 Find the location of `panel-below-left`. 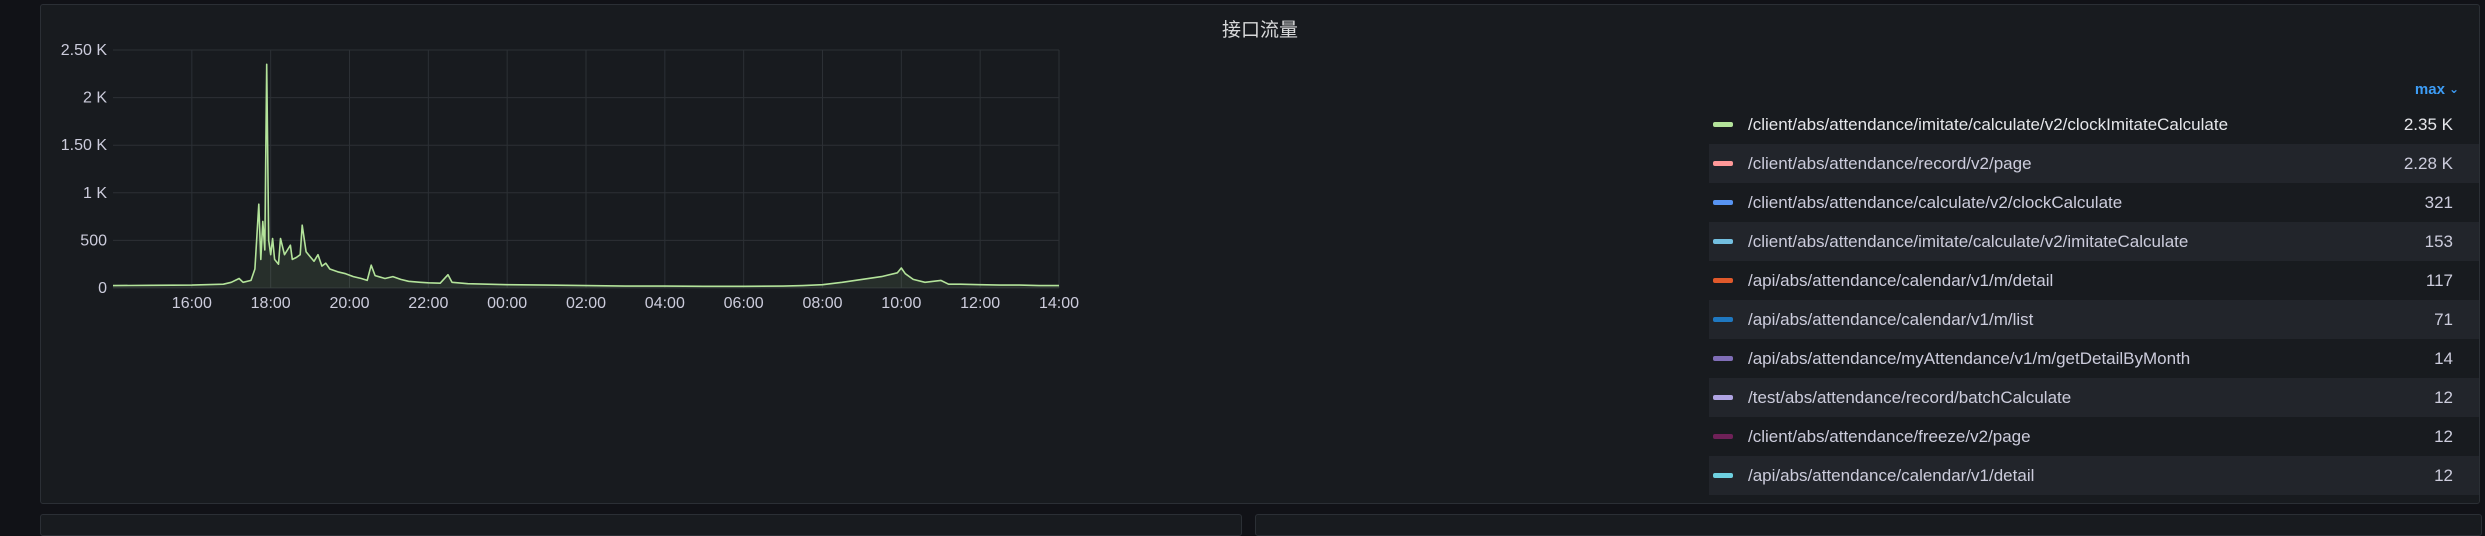

panel-below-left is located at coordinates (641, 525).